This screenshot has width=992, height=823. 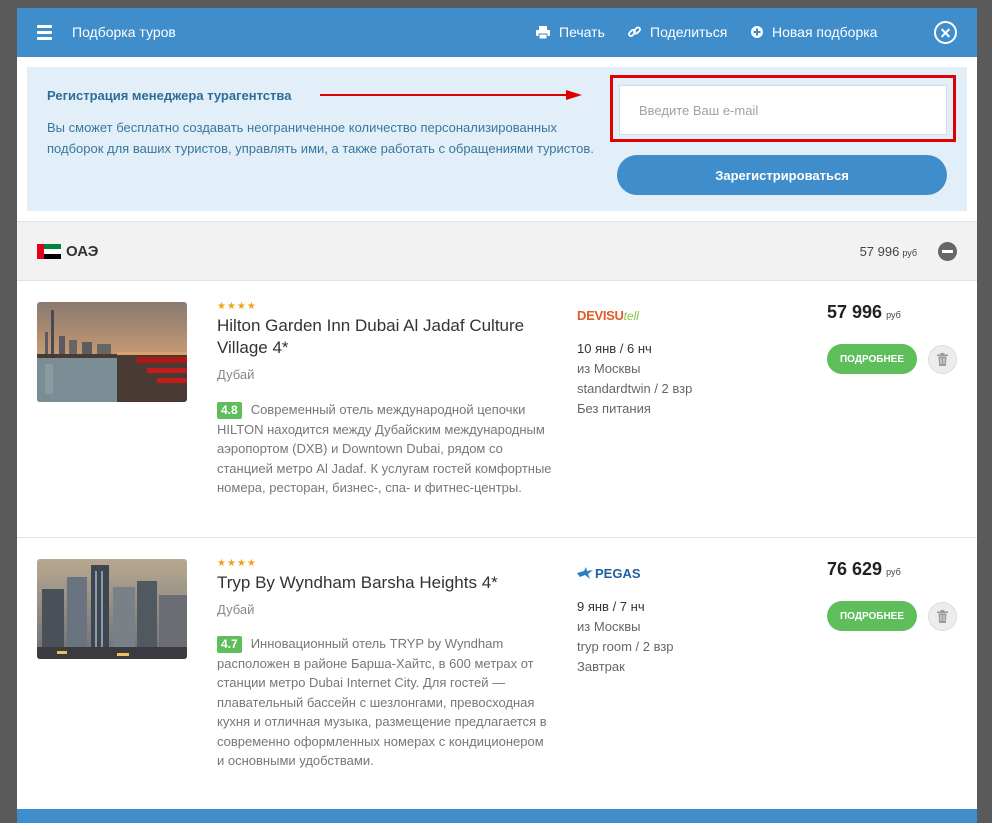 I want to click on registration-title: Регистрация менеджера турагентства, so click(x=169, y=95).